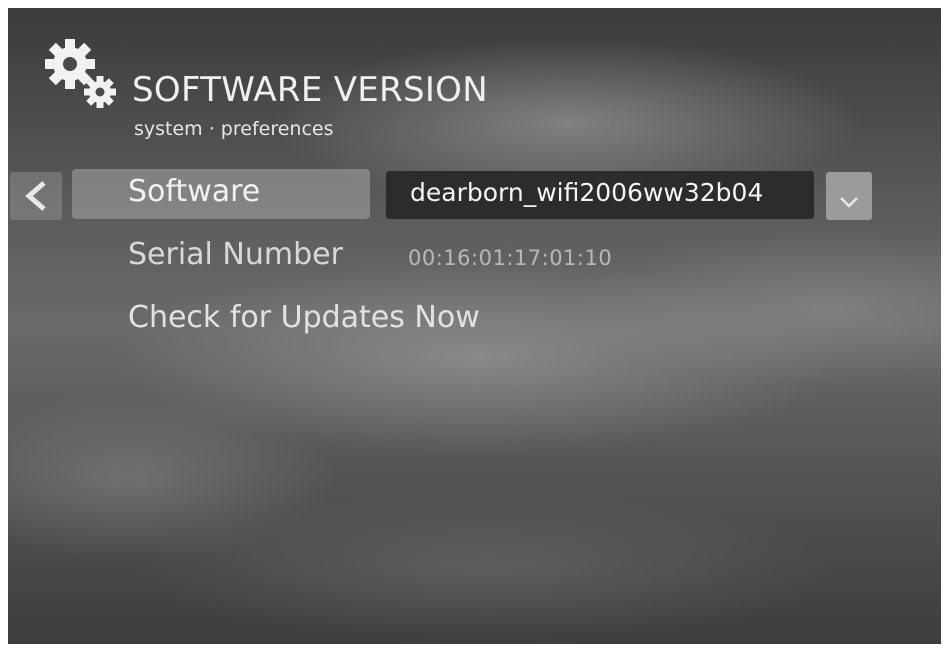 Image resolution: width=944 pixels, height=649 pixels. Describe the element at coordinates (82, 74) in the screenshot. I see `gears-icon` at that location.